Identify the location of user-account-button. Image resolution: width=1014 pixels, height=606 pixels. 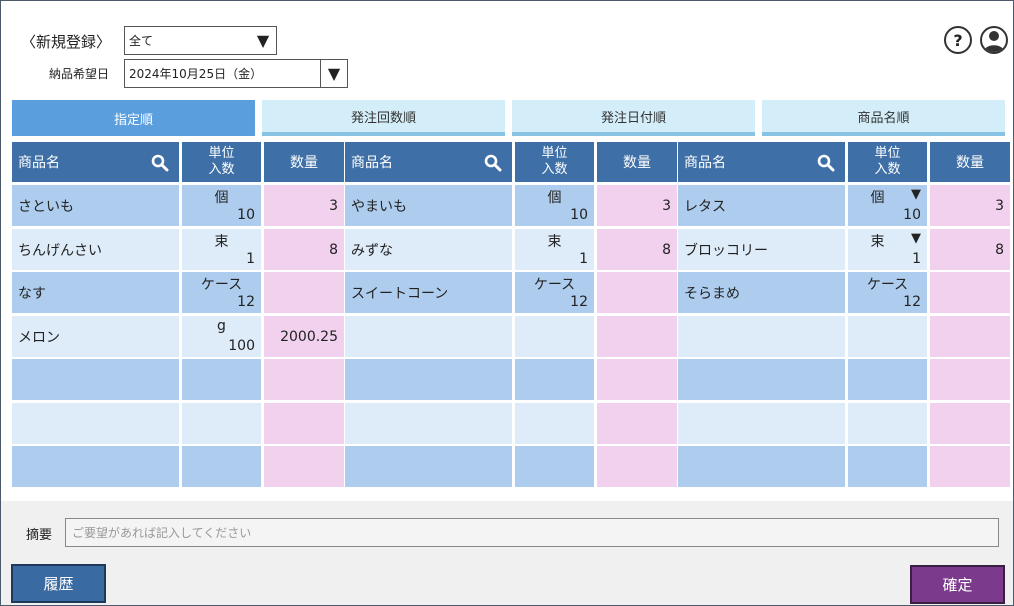
(994, 40).